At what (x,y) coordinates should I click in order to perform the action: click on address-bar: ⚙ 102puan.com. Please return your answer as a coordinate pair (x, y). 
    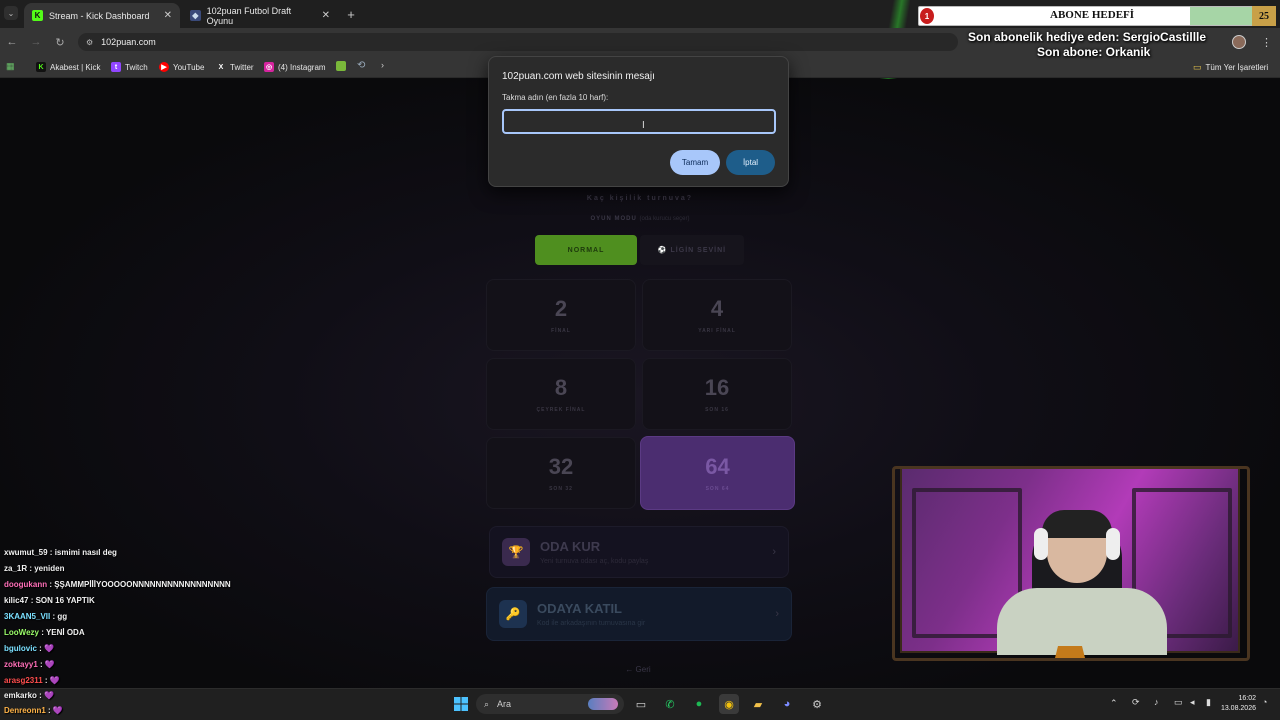
    Looking at the image, I should click on (518, 42).